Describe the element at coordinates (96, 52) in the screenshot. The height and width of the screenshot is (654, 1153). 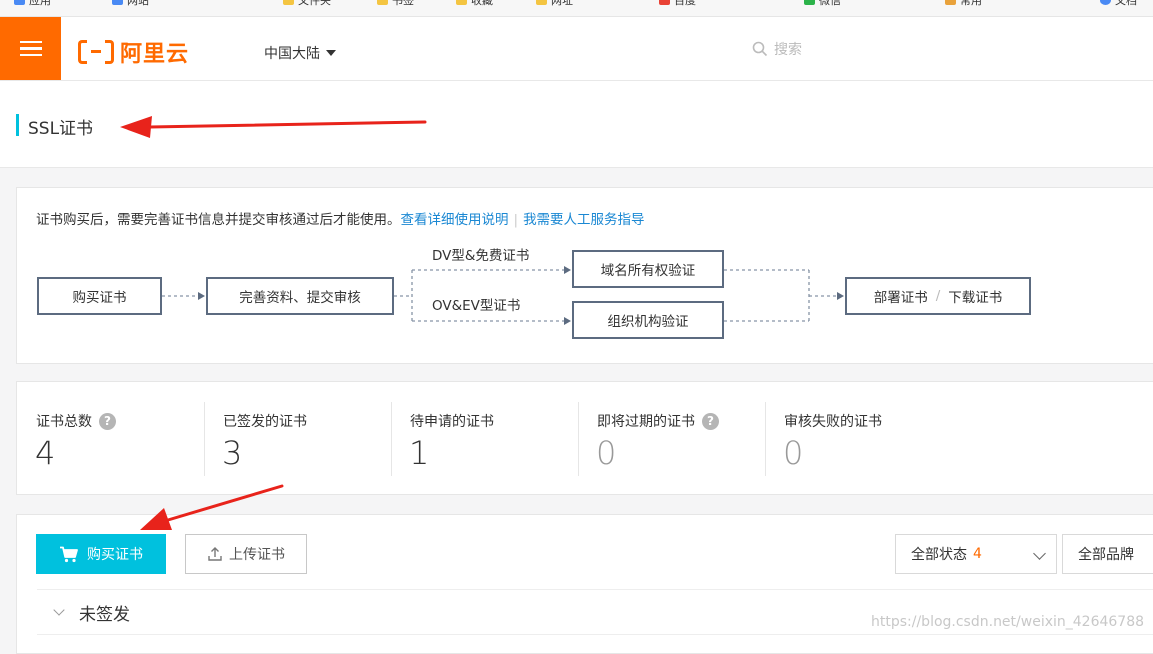
I see `aliyun-logo-icon` at that location.